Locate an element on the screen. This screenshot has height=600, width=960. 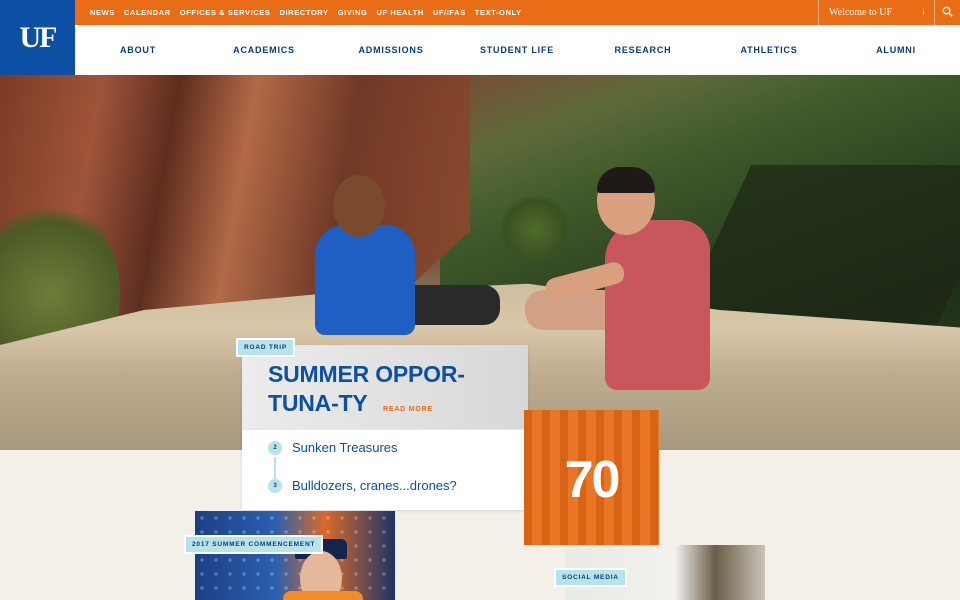
anniversary-tile: 70 is located at coordinates (591, 477).